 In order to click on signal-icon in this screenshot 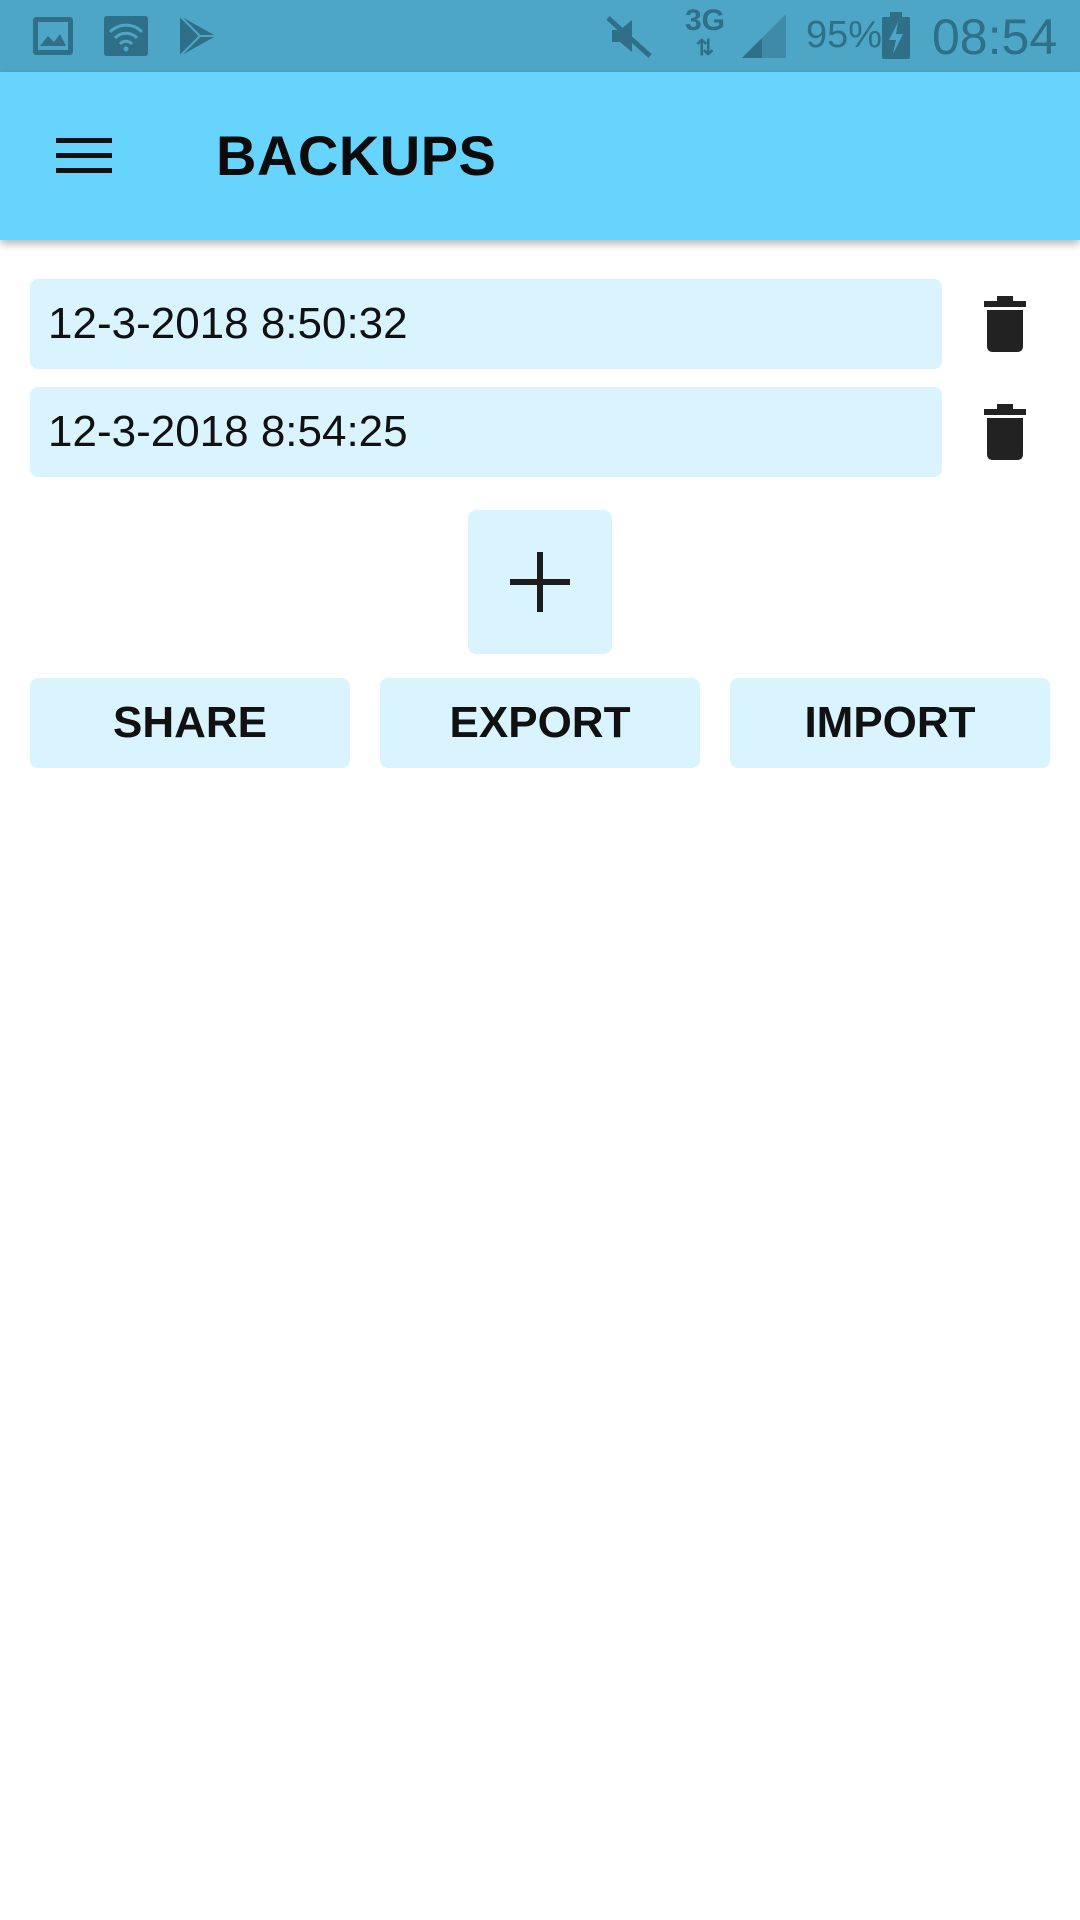, I will do `click(764, 36)`.